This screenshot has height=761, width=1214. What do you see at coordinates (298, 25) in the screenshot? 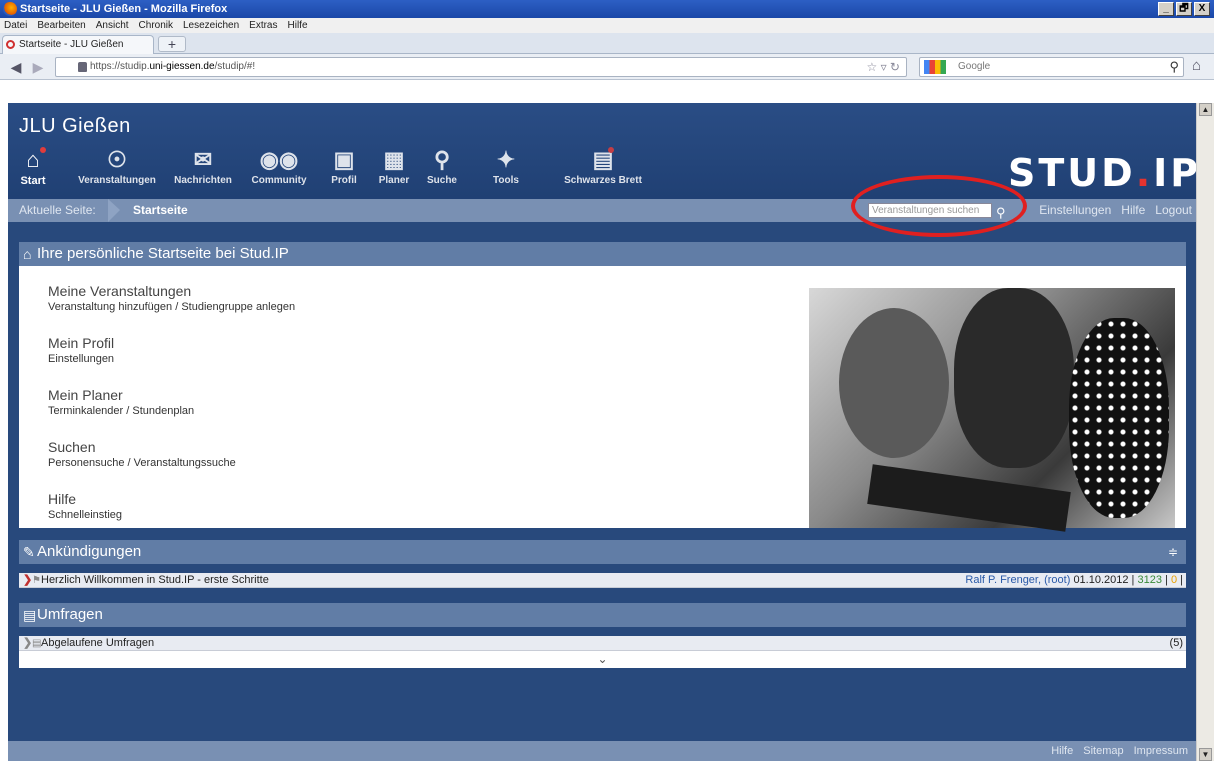
I see `menu-hilfe: Hilfe` at bounding box center [298, 25].